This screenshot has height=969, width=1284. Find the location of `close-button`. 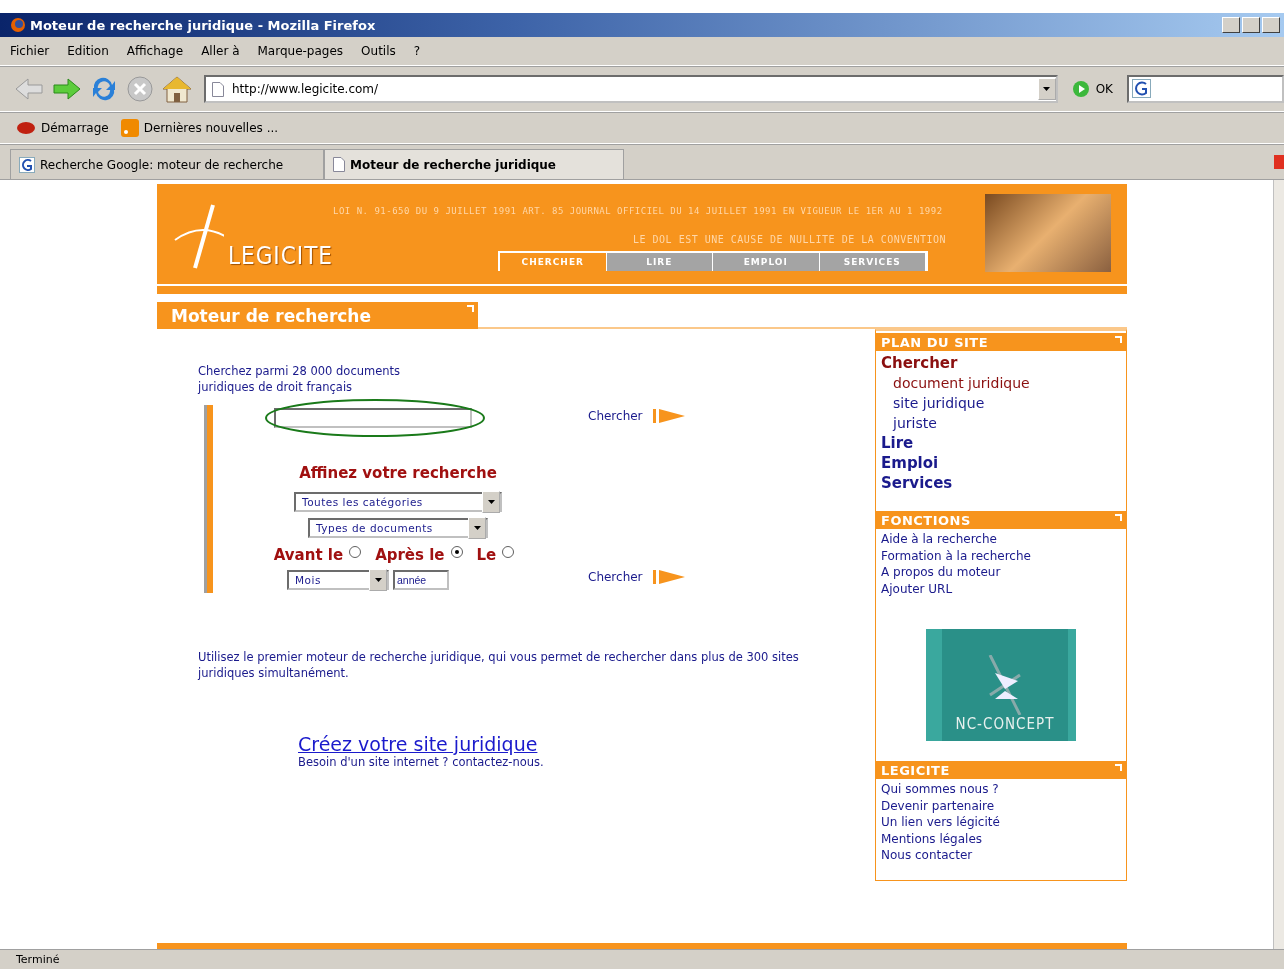

close-button is located at coordinates (1271, 25).